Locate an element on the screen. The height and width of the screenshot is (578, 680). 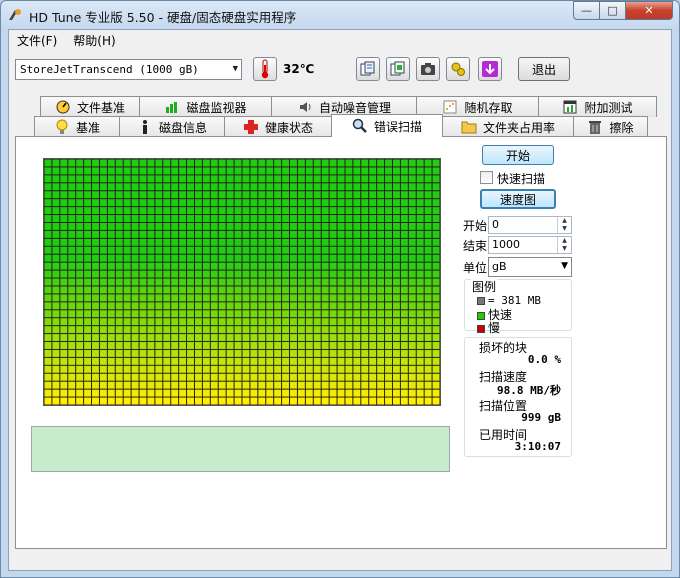
save-down-icon is located at coordinates (490, 69).